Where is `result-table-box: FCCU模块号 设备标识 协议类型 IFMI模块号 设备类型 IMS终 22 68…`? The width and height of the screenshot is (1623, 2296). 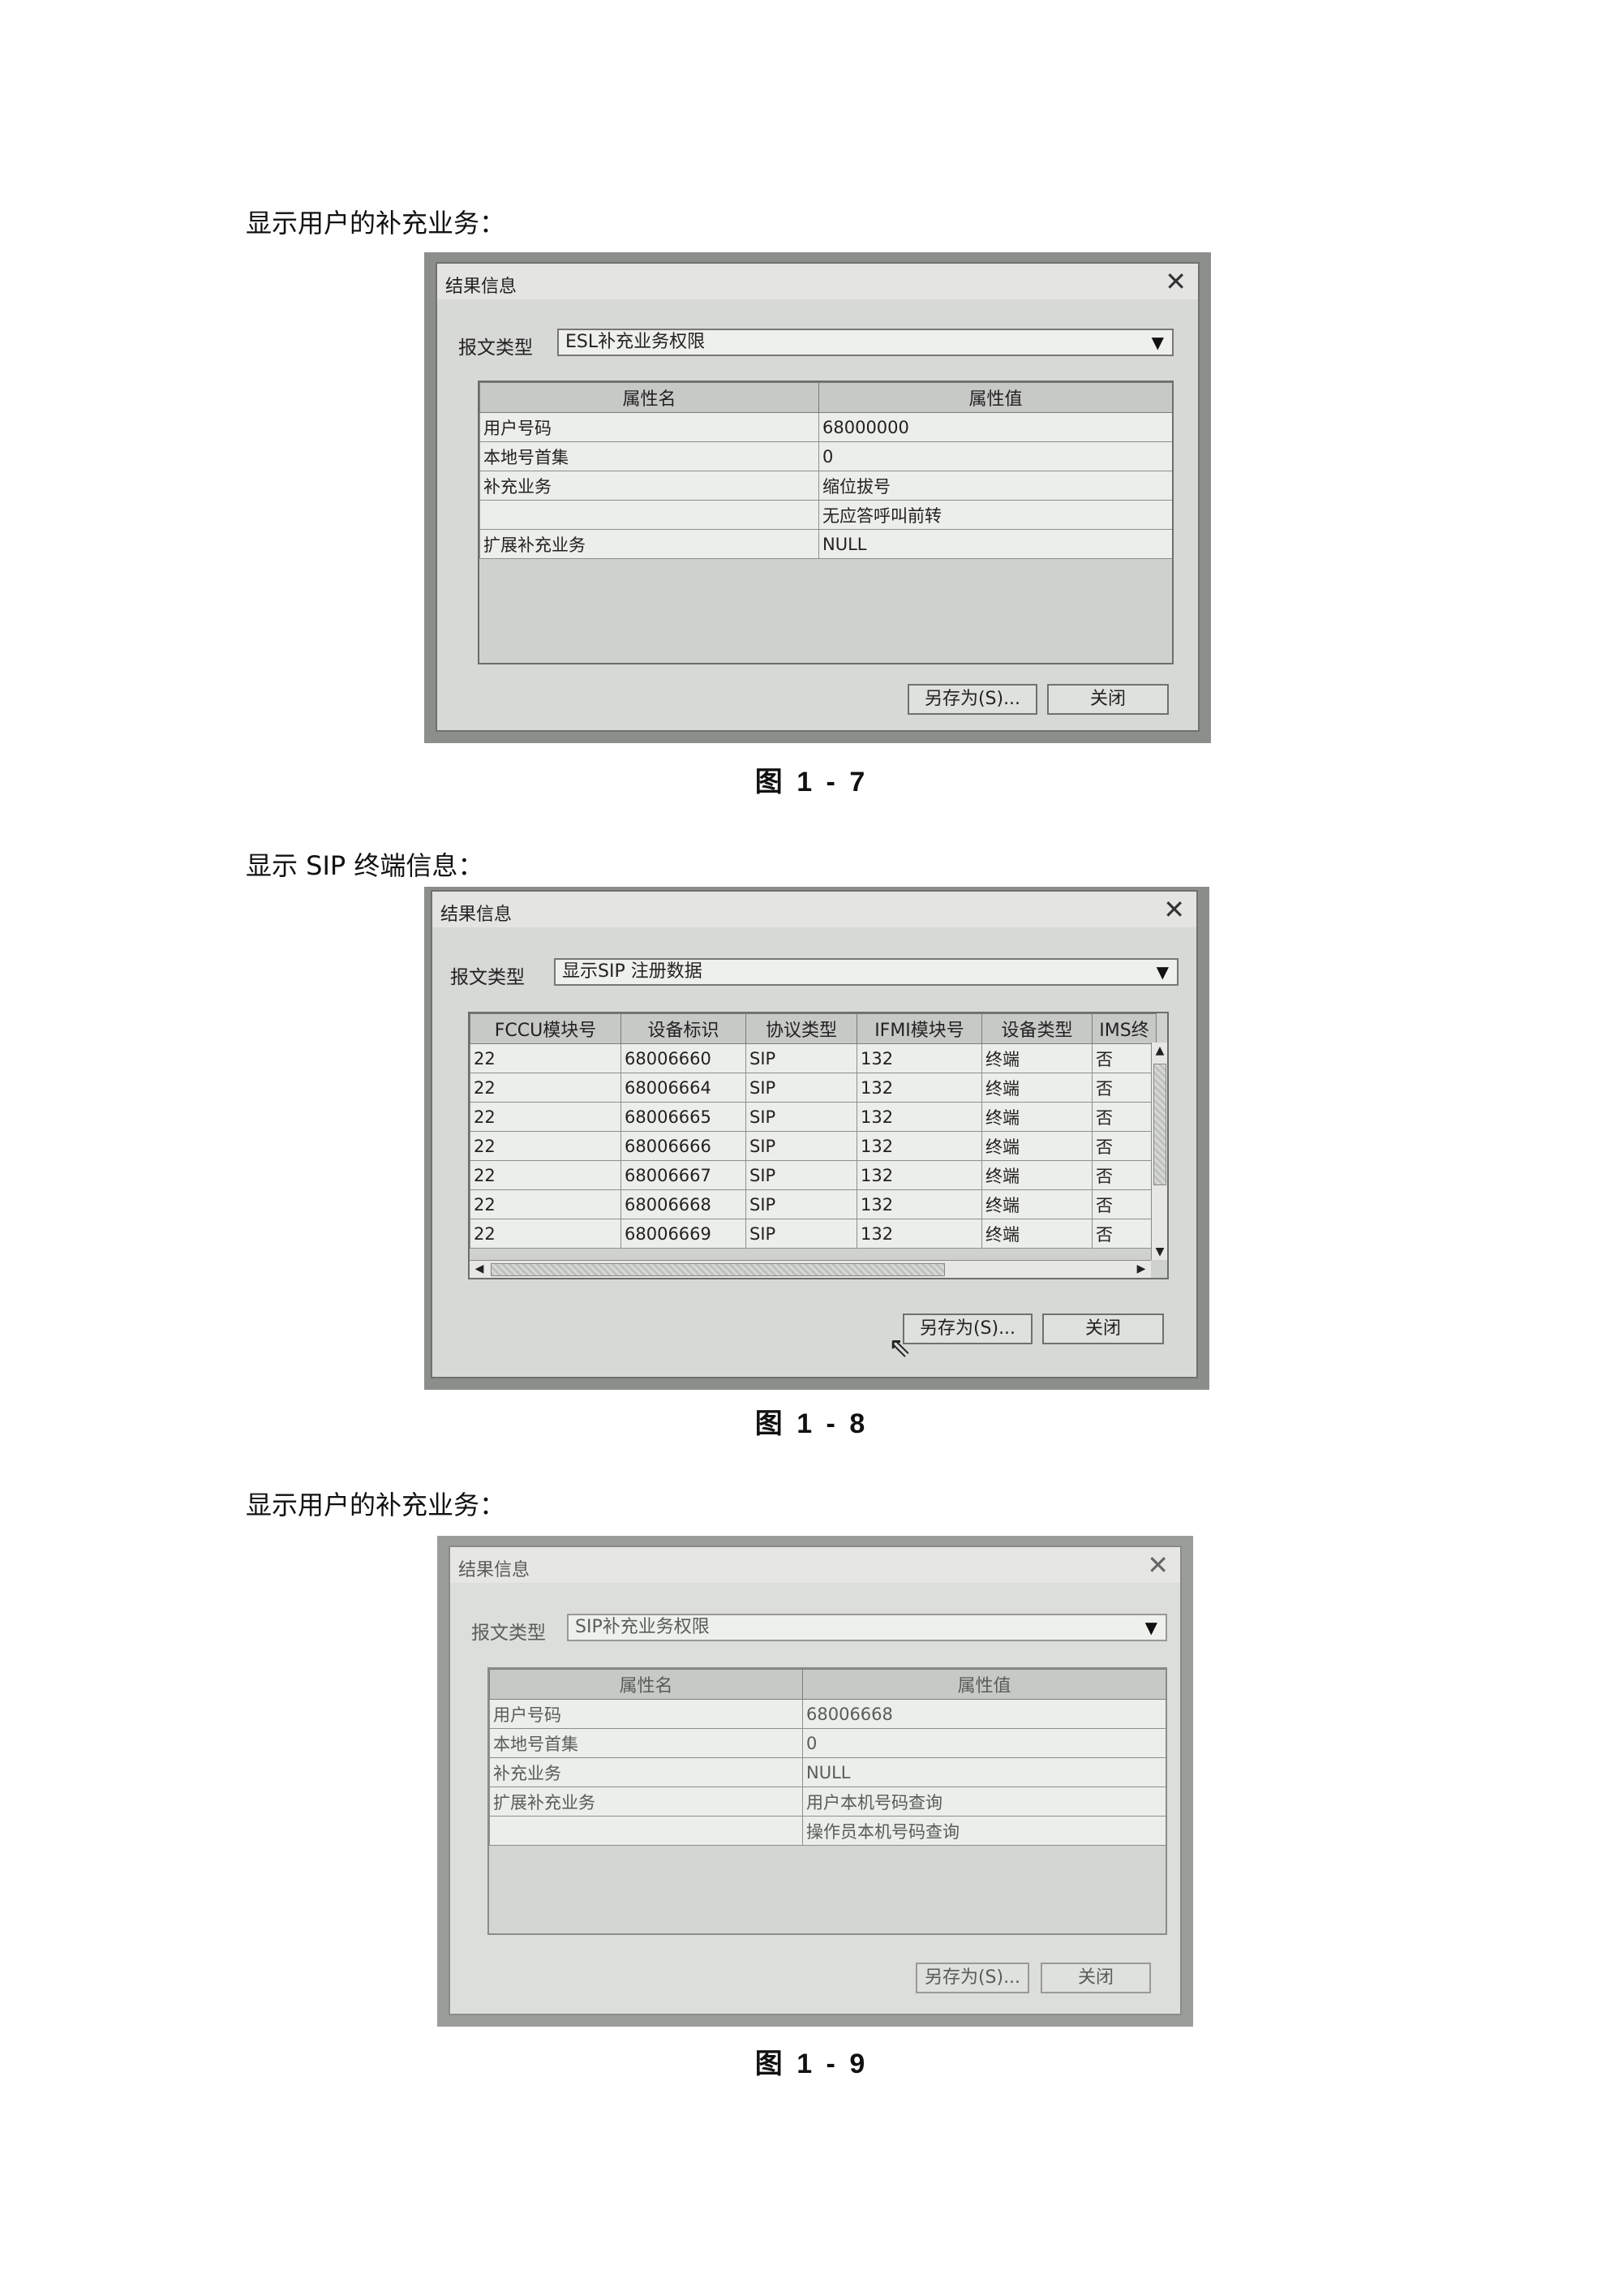
result-table-box: FCCU模块号 设备标识 协议类型 IFMI模块号 设备类型 IMS终 22 68… is located at coordinates (818, 1145).